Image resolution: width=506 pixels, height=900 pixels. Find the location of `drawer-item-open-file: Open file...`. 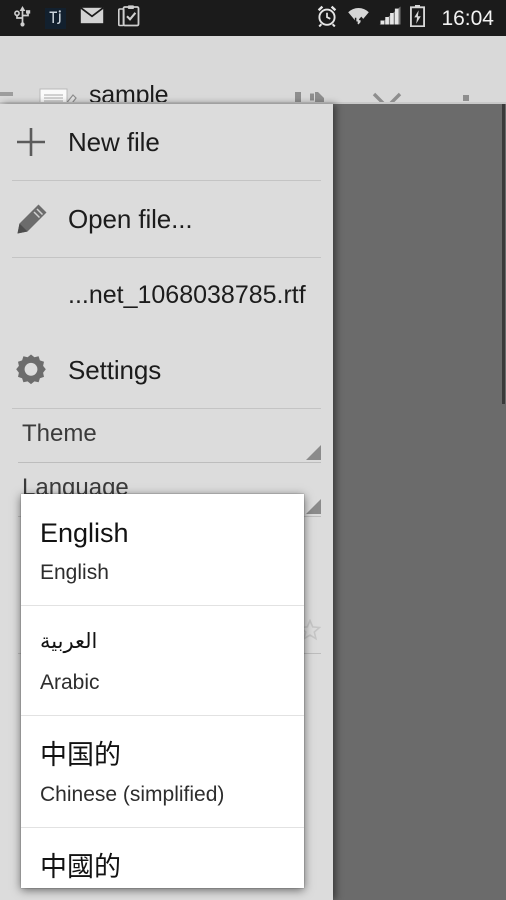

drawer-item-open-file: Open file... is located at coordinates (166, 219).